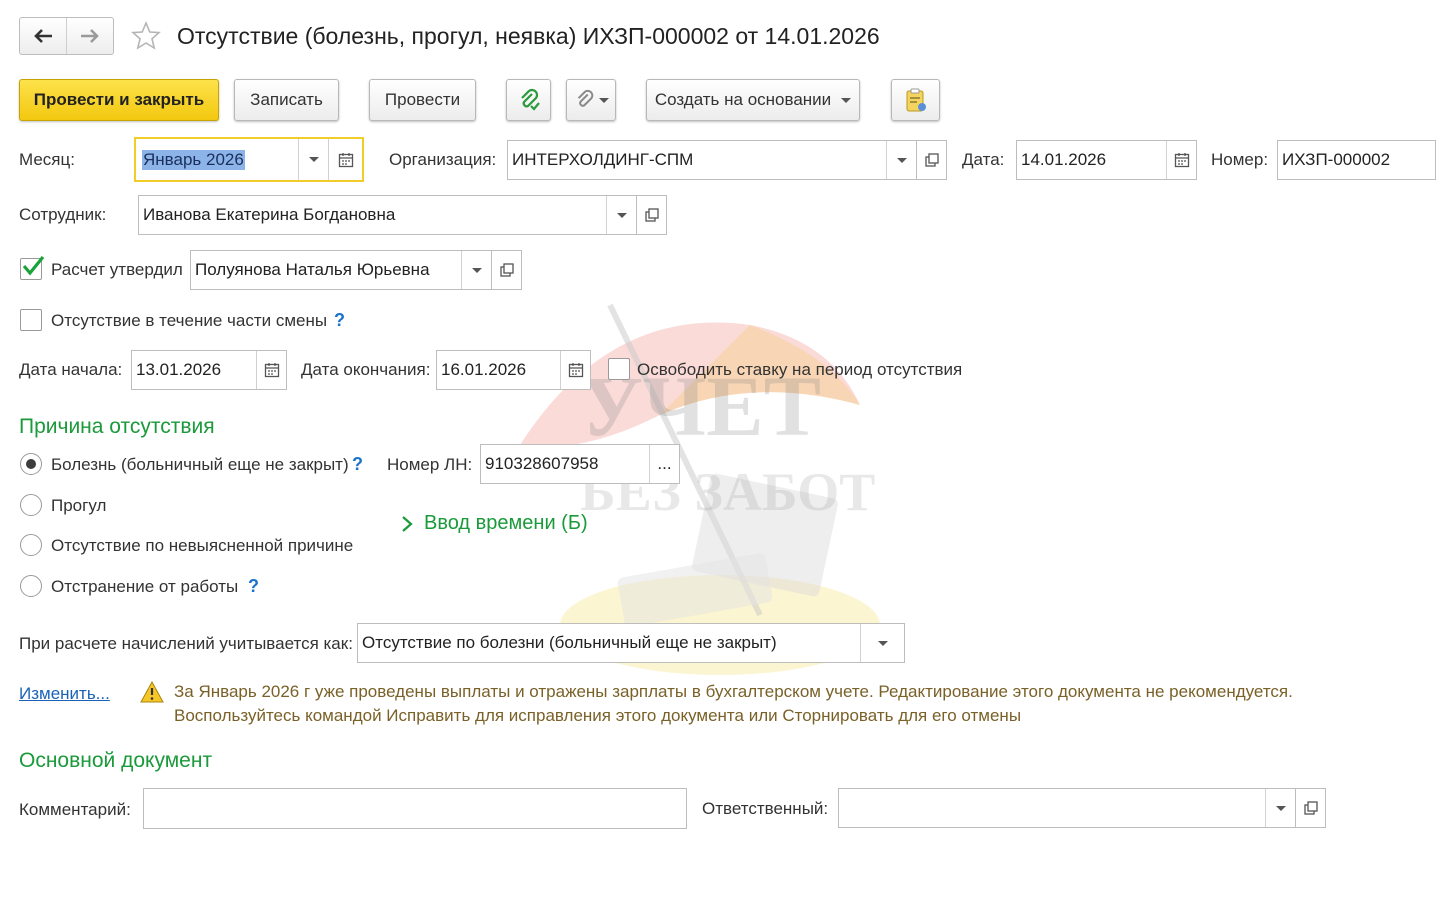 The height and width of the screenshot is (915, 1450). What do you see at coordinates (1067, 808) in the screenshot?
I see `responsible-field` at bounding box center [1067, 808].